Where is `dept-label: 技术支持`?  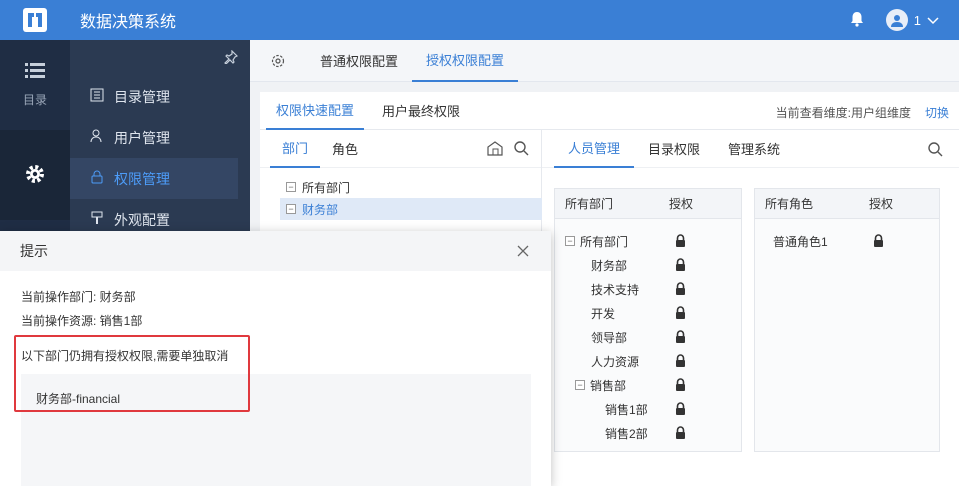 dept-label: 技术支持 is located at coordinates (615, 289).